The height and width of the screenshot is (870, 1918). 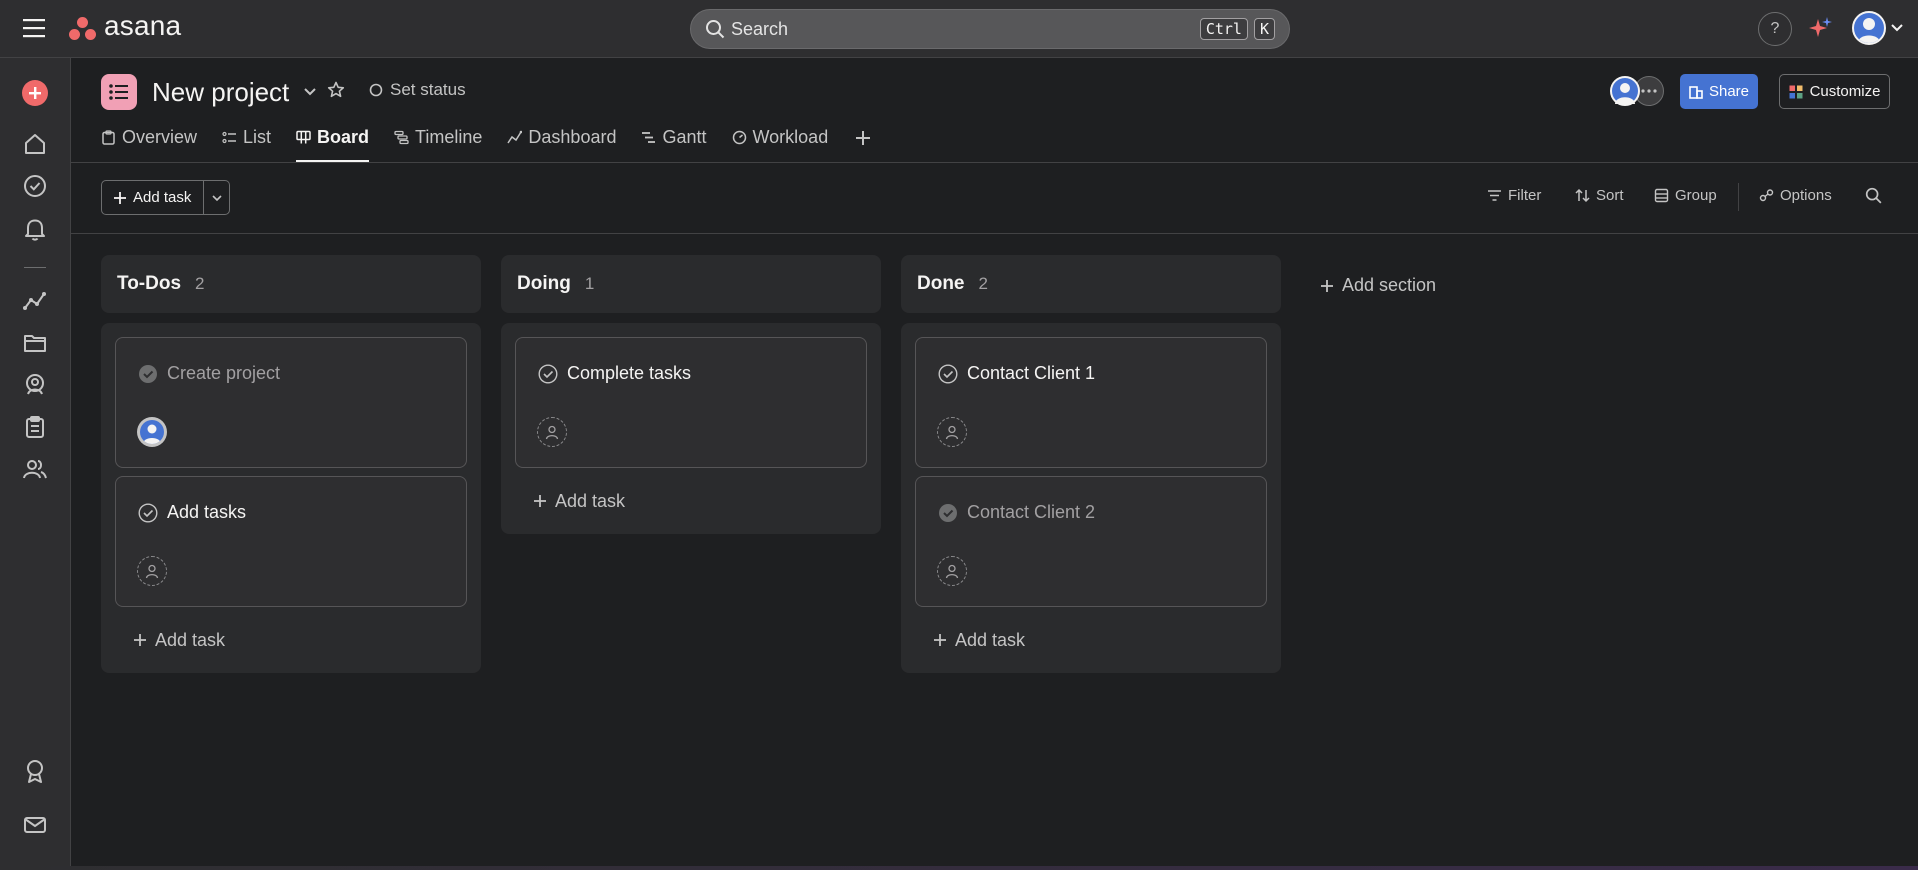 What do you see at coordinates (35, 385) in the screenshot?
I see `goals-person-icon` at bounding box center [35, 385].